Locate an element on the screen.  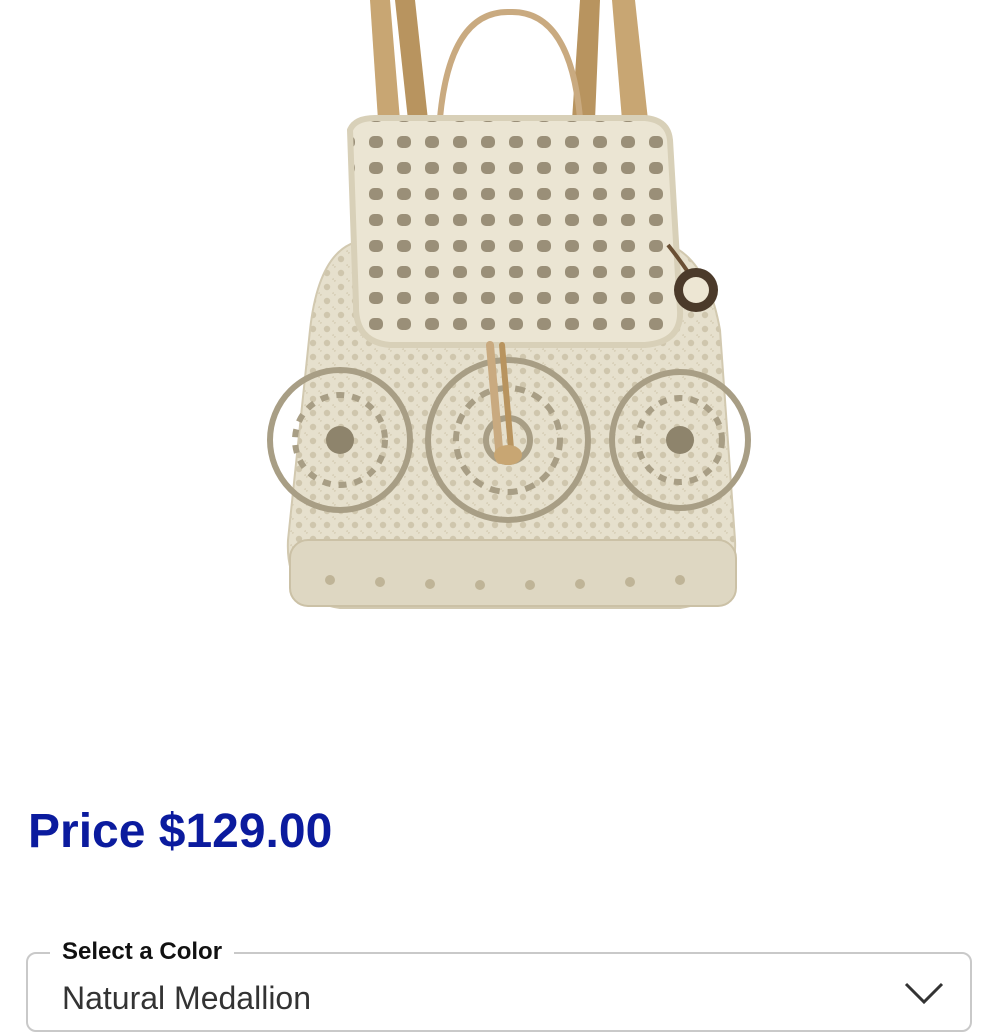
color-select-value: Natural Medallion is located at coordinates (187, 998).